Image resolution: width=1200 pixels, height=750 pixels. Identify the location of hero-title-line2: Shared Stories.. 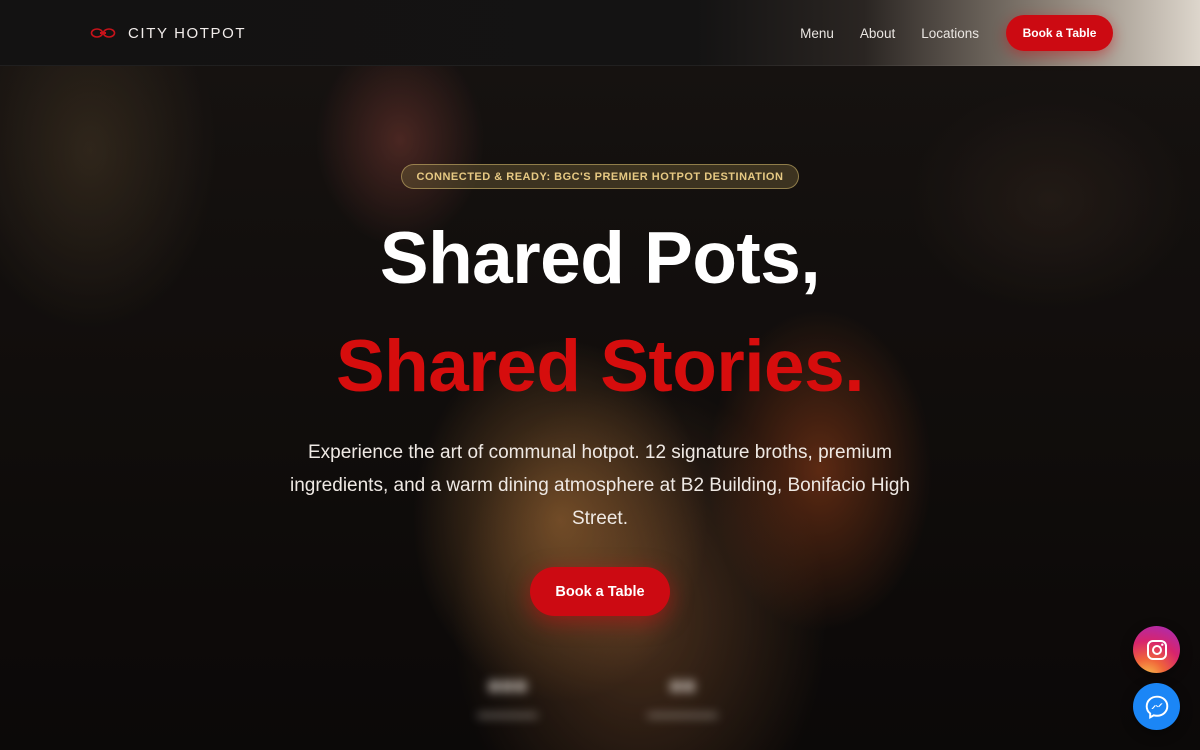
(600, 366).